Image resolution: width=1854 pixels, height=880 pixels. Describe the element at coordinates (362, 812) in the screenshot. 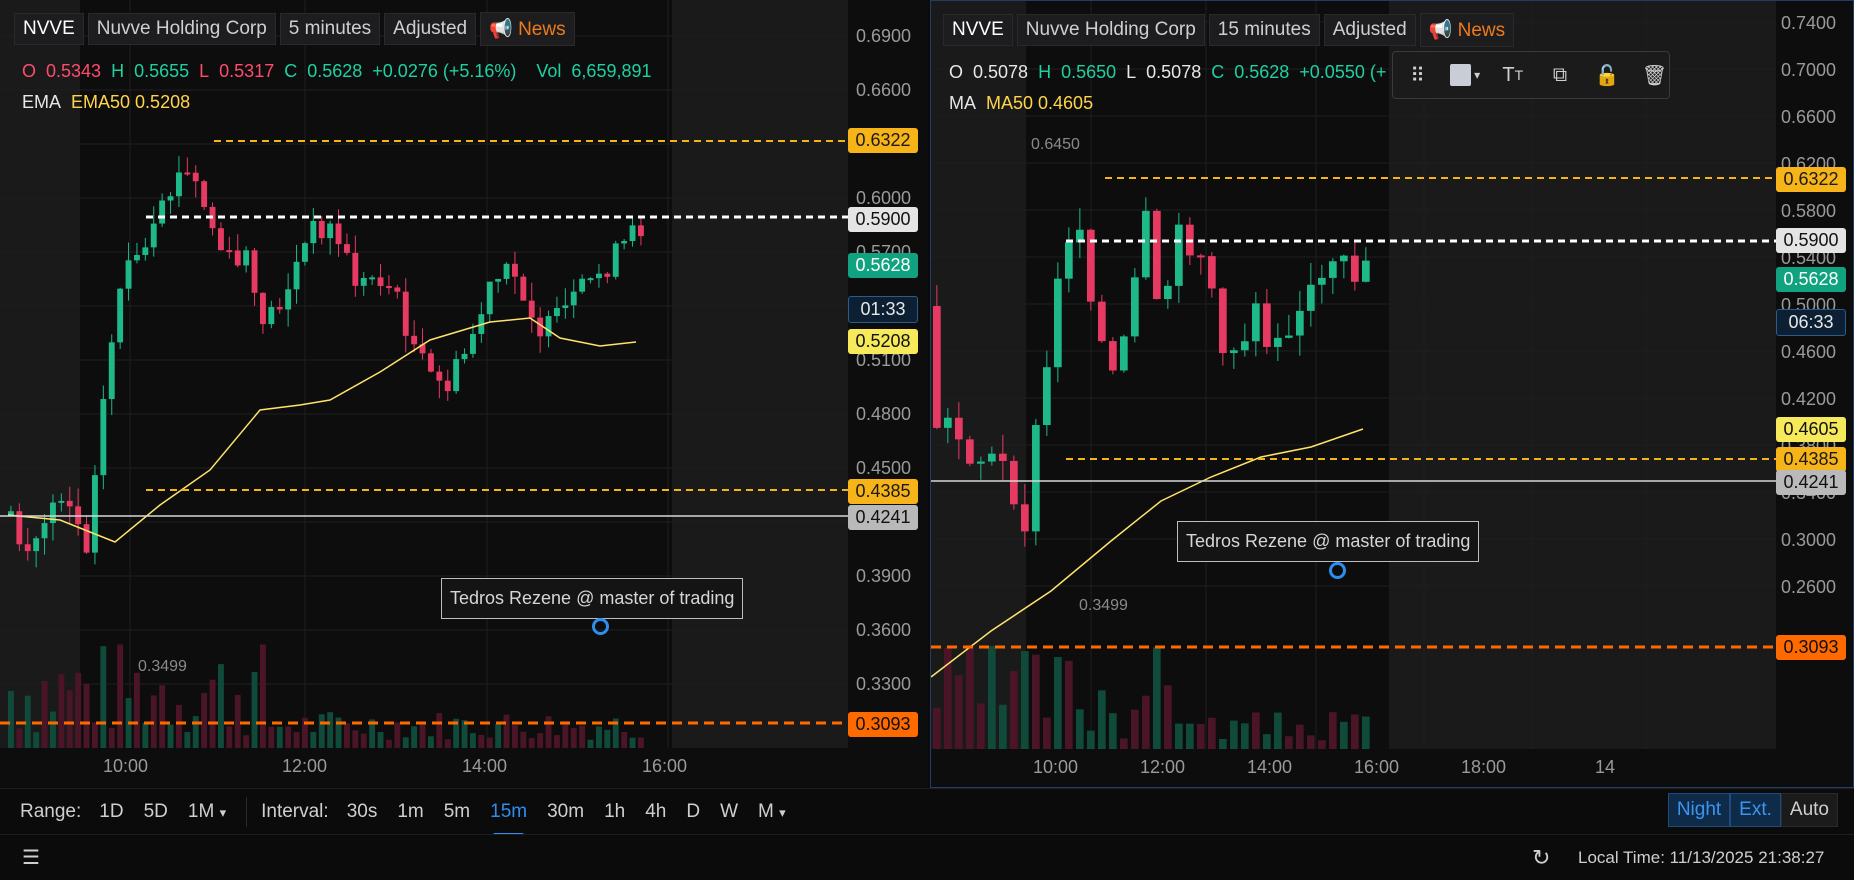

I see `interval-30s: 30s` at that location.